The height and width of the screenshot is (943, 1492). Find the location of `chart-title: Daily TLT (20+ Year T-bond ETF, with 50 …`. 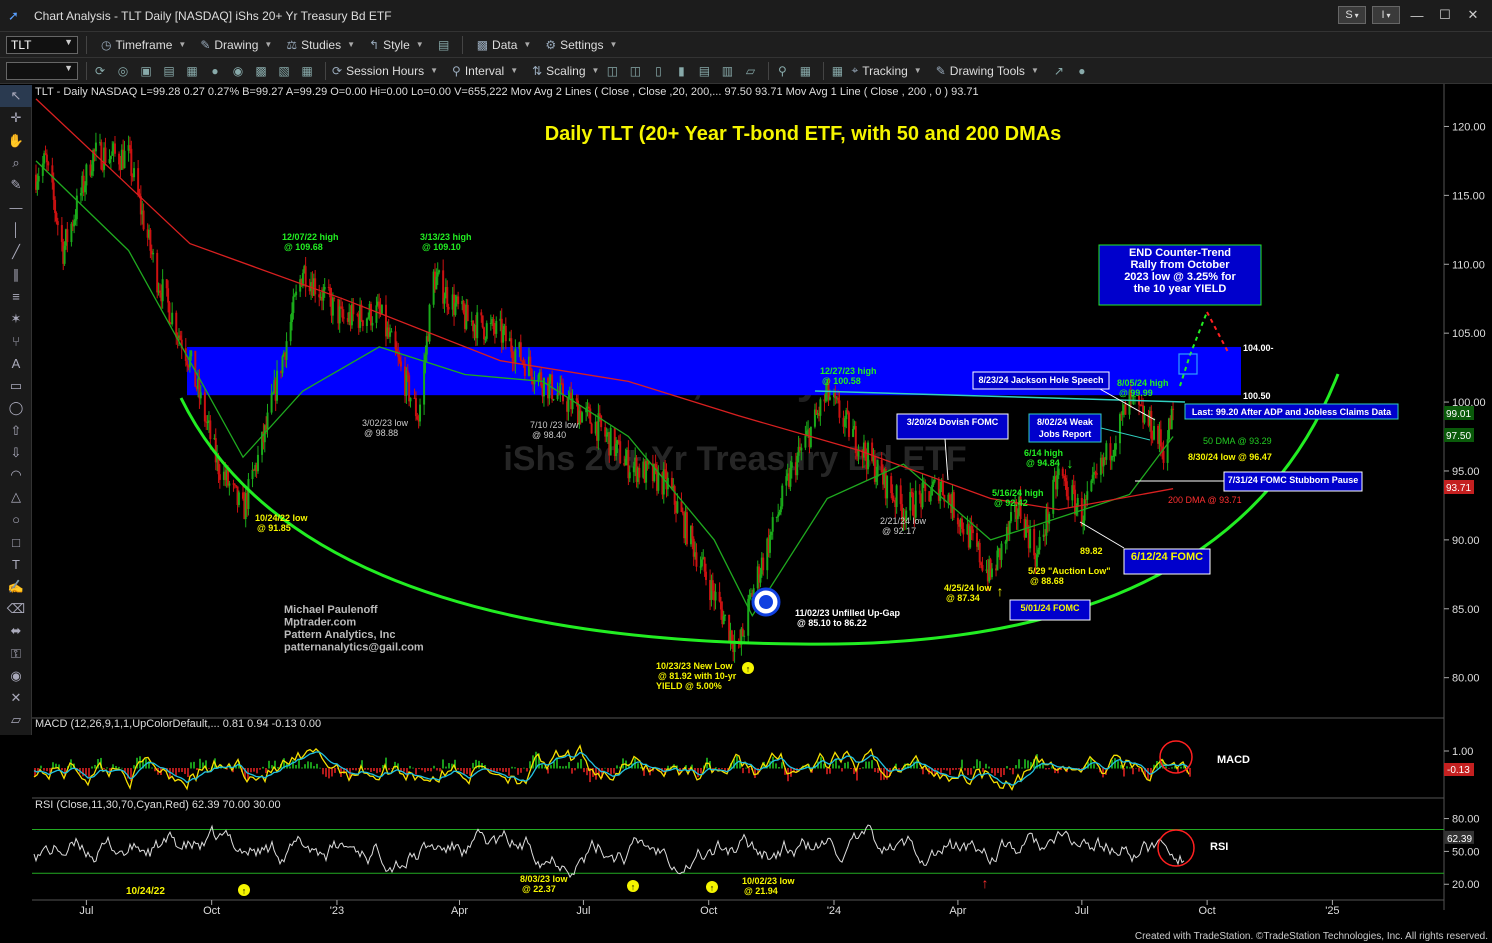

chart-title: Daily TLT (20+ Year T-bond ETF, with 50 … is located at coordinates (803, 134).